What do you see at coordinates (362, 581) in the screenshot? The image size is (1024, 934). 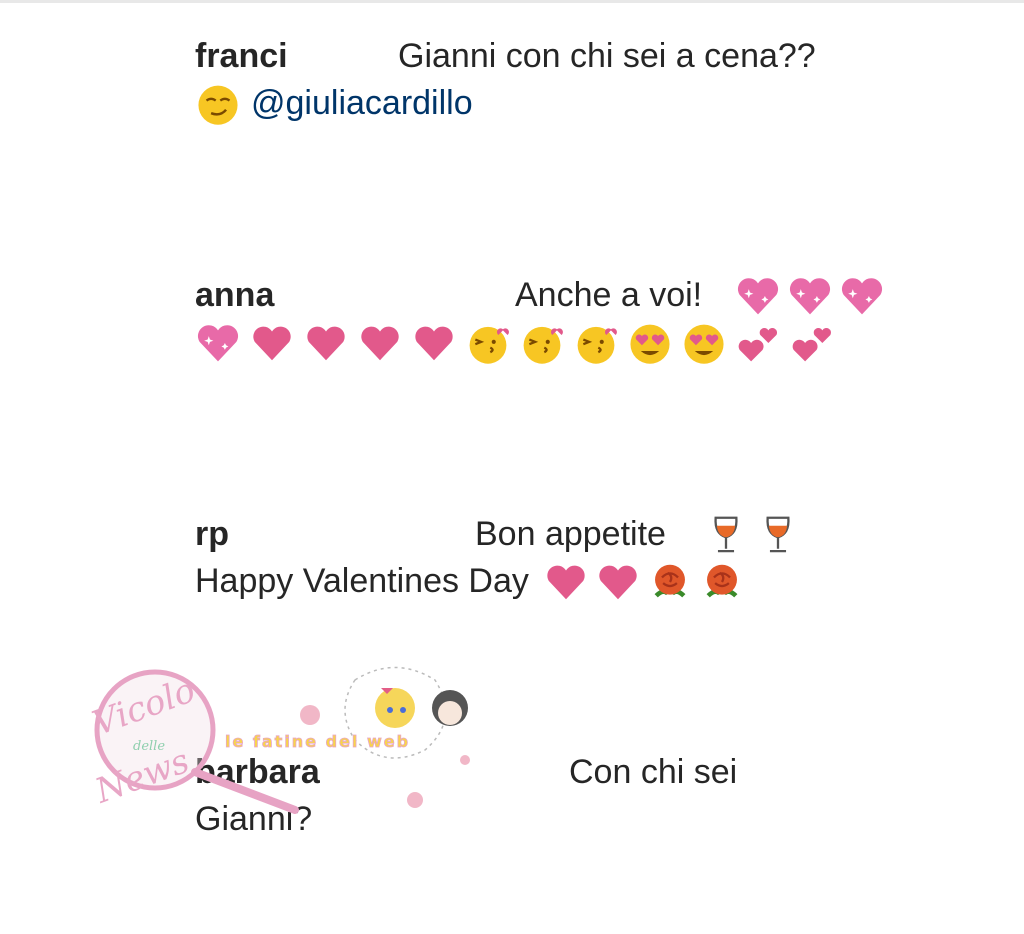 I see `comment-text-continued: Happy Valentines Day` at bounding box center [362, 581].